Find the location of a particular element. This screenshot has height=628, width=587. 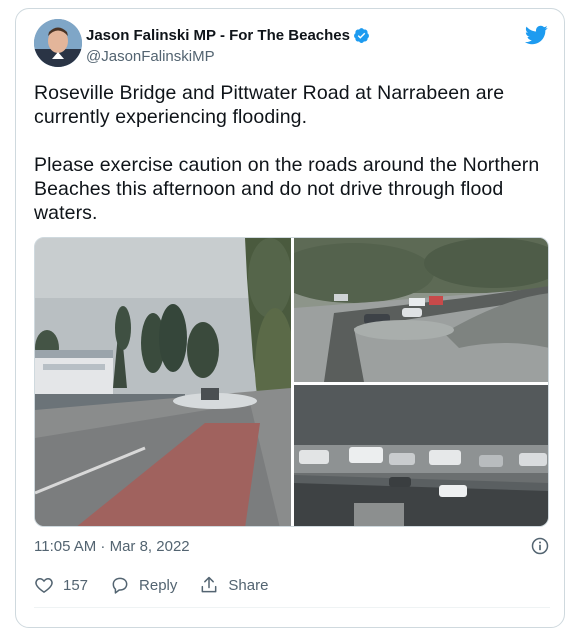

action-bar: 157 Reply Share is located at coordinates (162, 585).